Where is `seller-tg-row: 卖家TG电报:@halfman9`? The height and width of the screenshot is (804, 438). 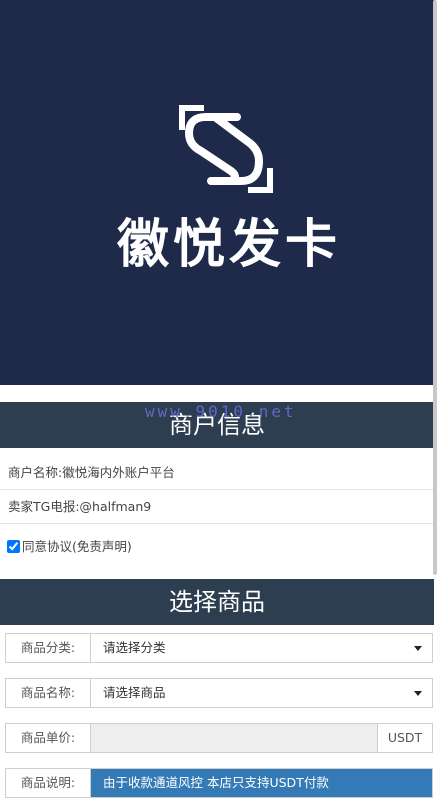
seller-tg-row: 卖家TG电报:@halfman9 is located at coordinates (217, 507).